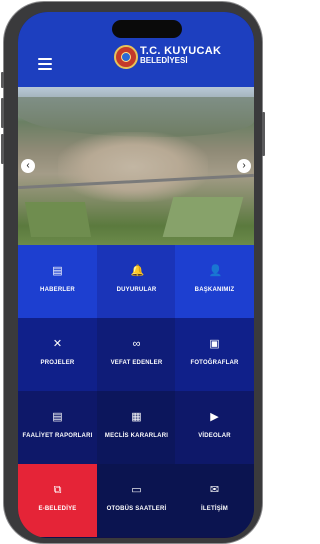 Image resolution: width=320 pixels, height=544 pixels. I want to click on report-icon: ▤, so click(57, 417).